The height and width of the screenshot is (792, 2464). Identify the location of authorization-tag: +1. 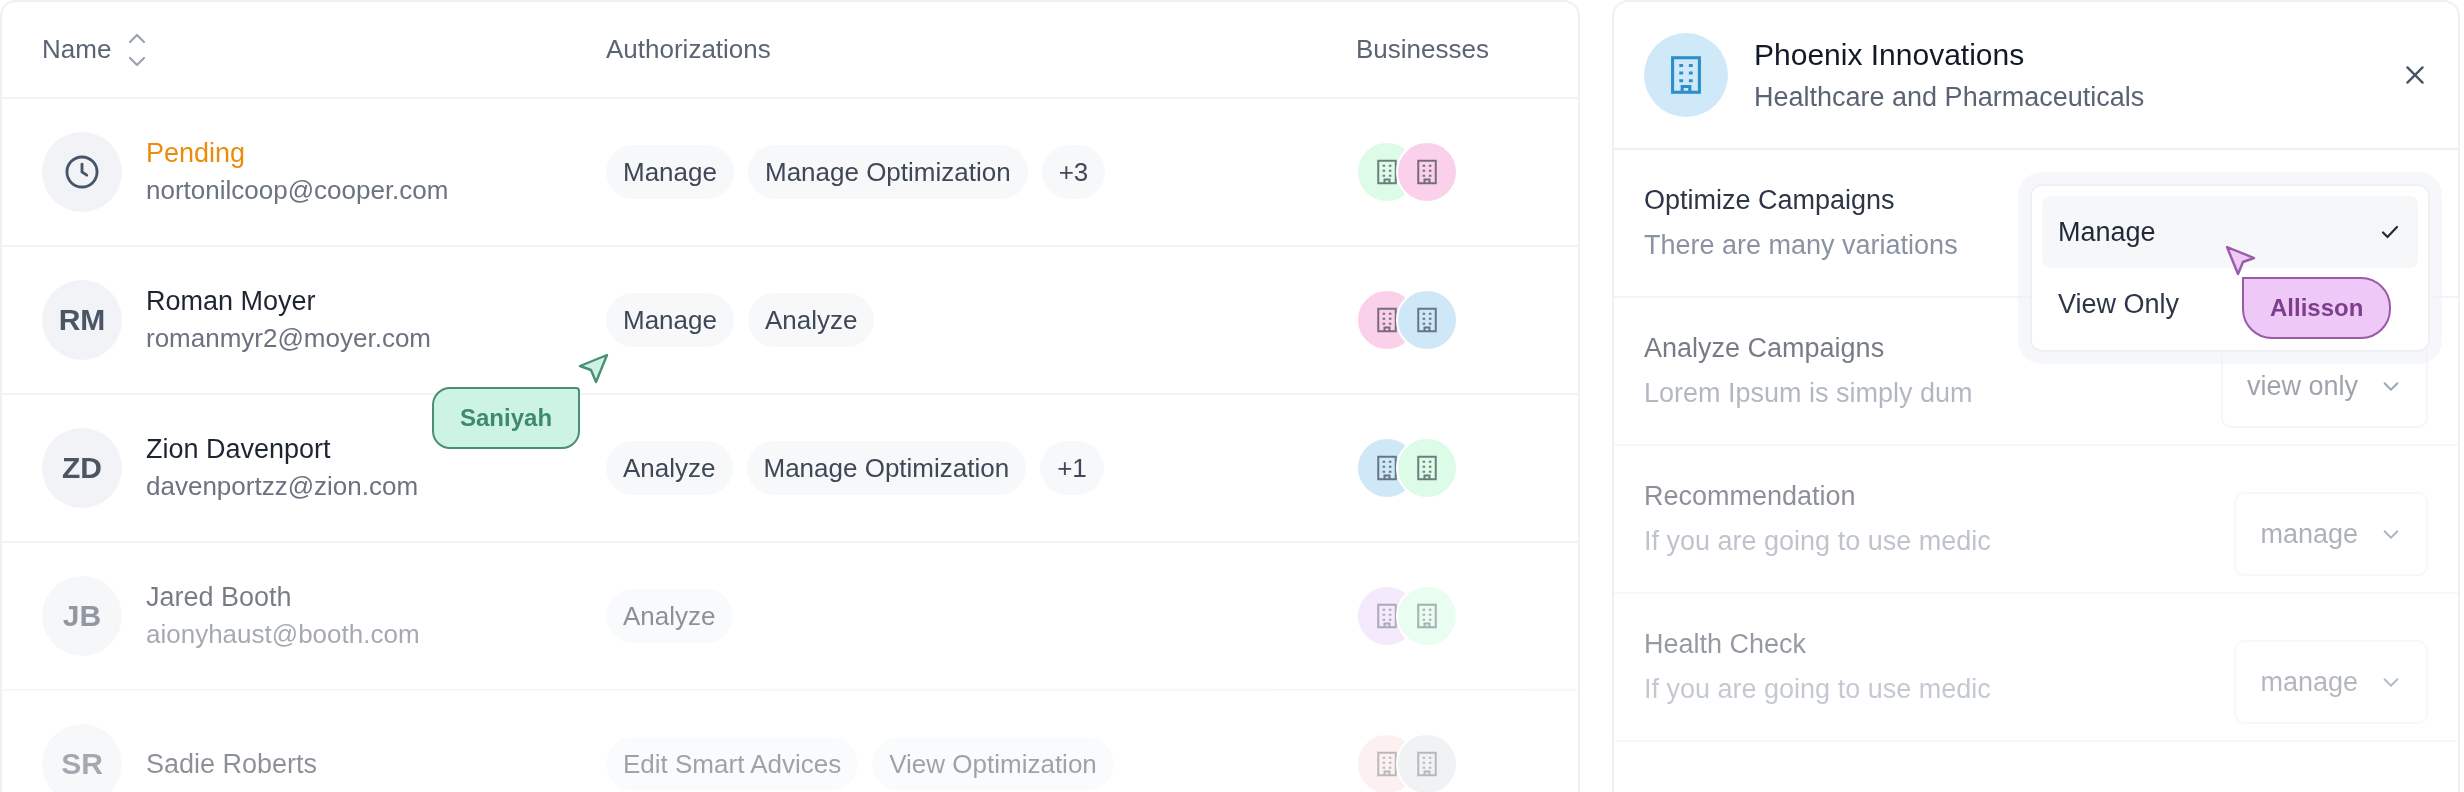
(1072, 468).